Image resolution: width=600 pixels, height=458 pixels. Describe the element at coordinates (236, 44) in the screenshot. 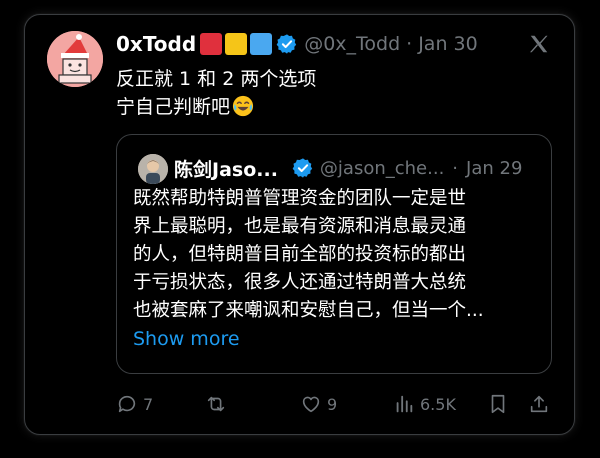

I see `yellow-square-emoji` at that location.